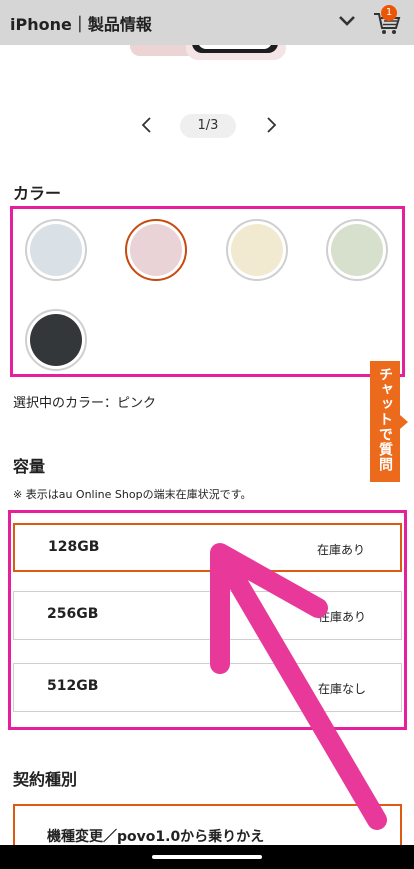  What do you see at coordinates (207, 615) in the screenshot?
I see `storage-option-256gb: 256GB 在庫あり` at bounding box center [207, 615].